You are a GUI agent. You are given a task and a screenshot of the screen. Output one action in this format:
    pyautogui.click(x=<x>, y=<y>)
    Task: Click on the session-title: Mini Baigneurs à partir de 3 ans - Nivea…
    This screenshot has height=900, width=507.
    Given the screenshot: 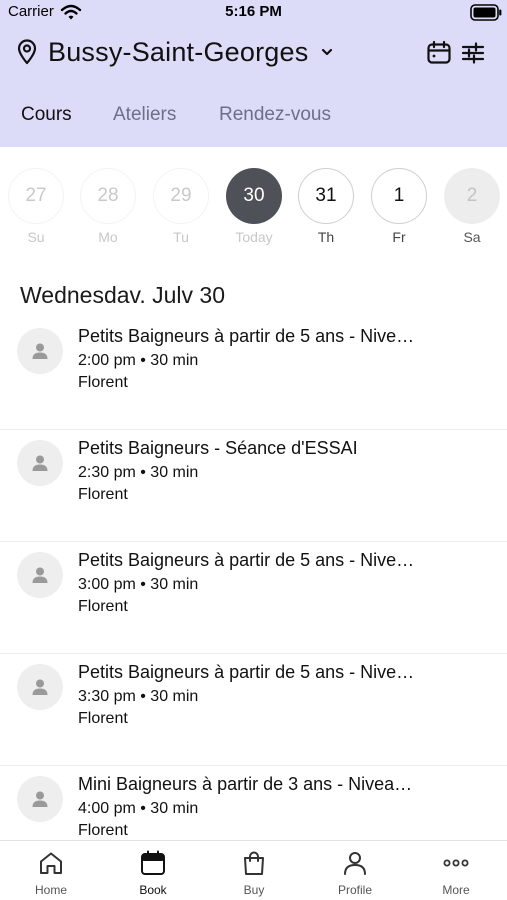 What is the action you would take?
    pyautogui.click(x=245, y=784)
    